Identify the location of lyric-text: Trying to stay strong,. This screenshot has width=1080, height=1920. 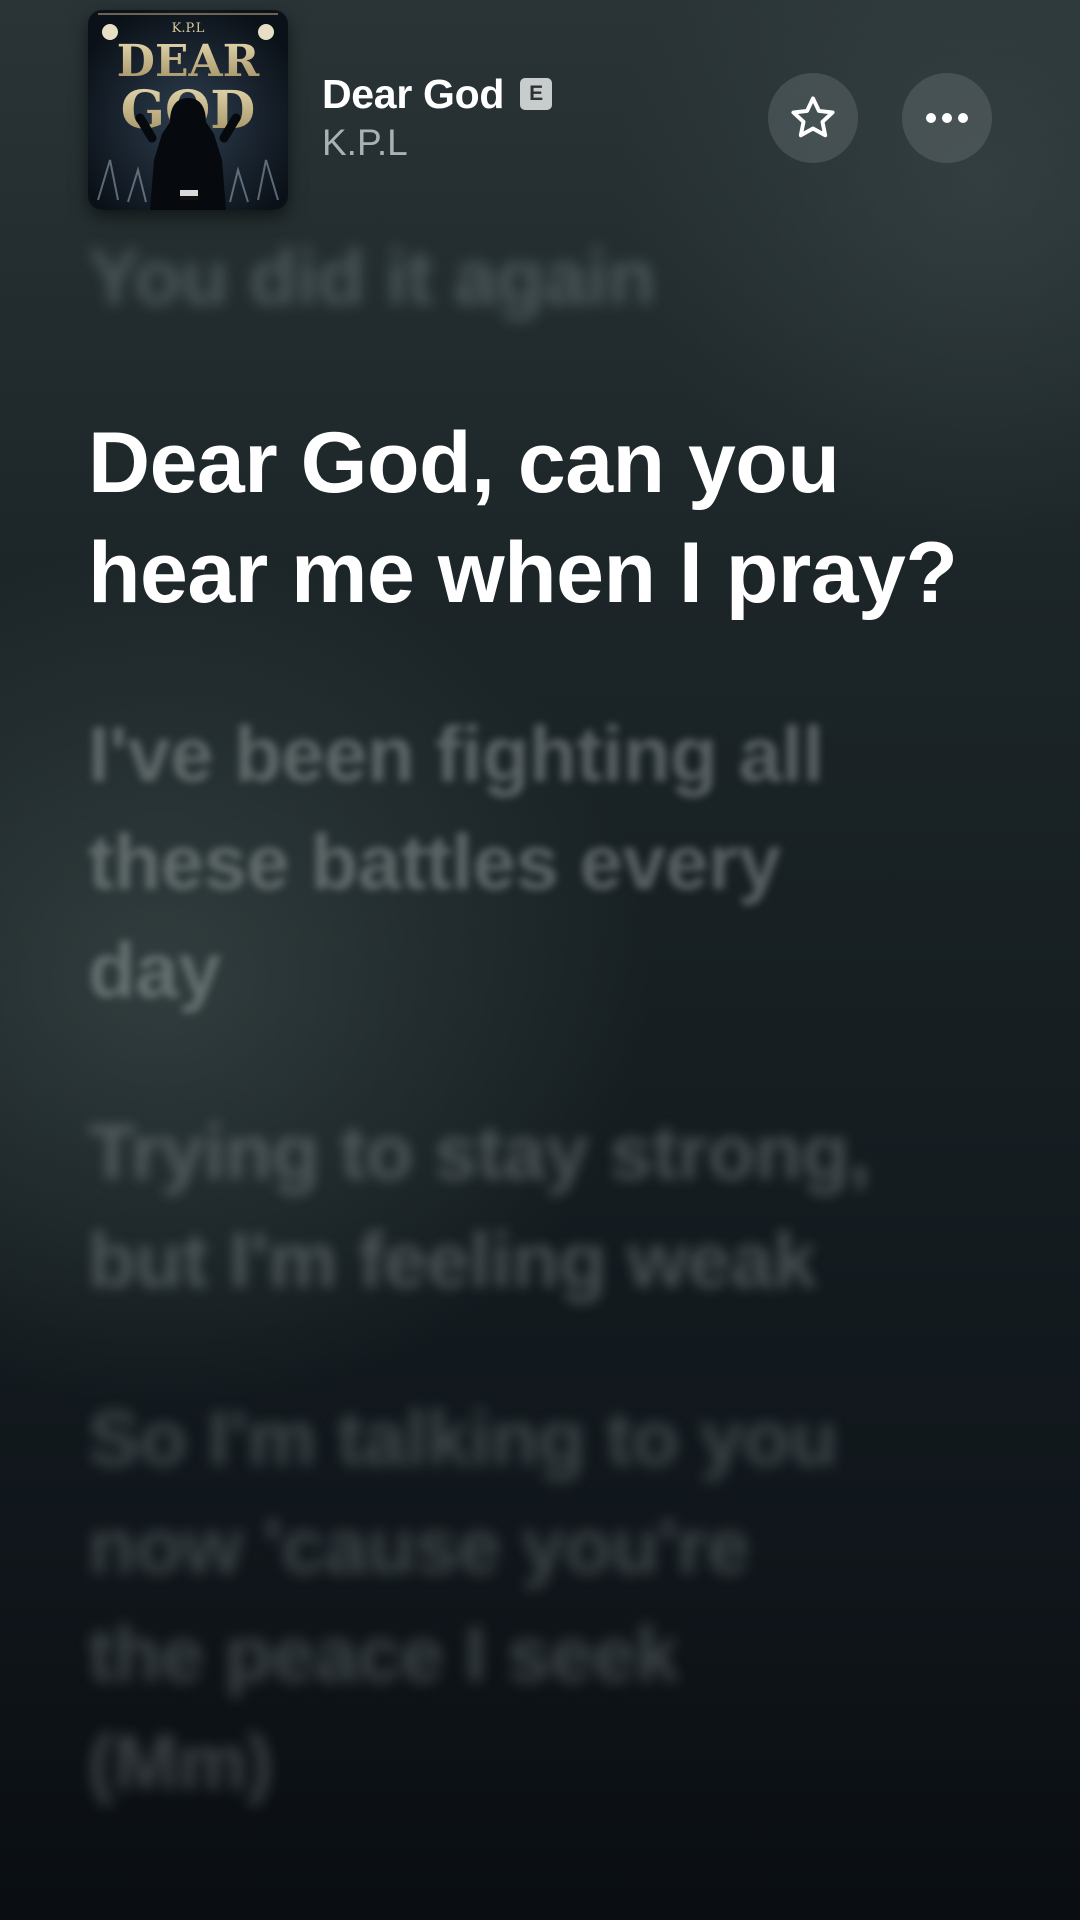
(479, 1152).